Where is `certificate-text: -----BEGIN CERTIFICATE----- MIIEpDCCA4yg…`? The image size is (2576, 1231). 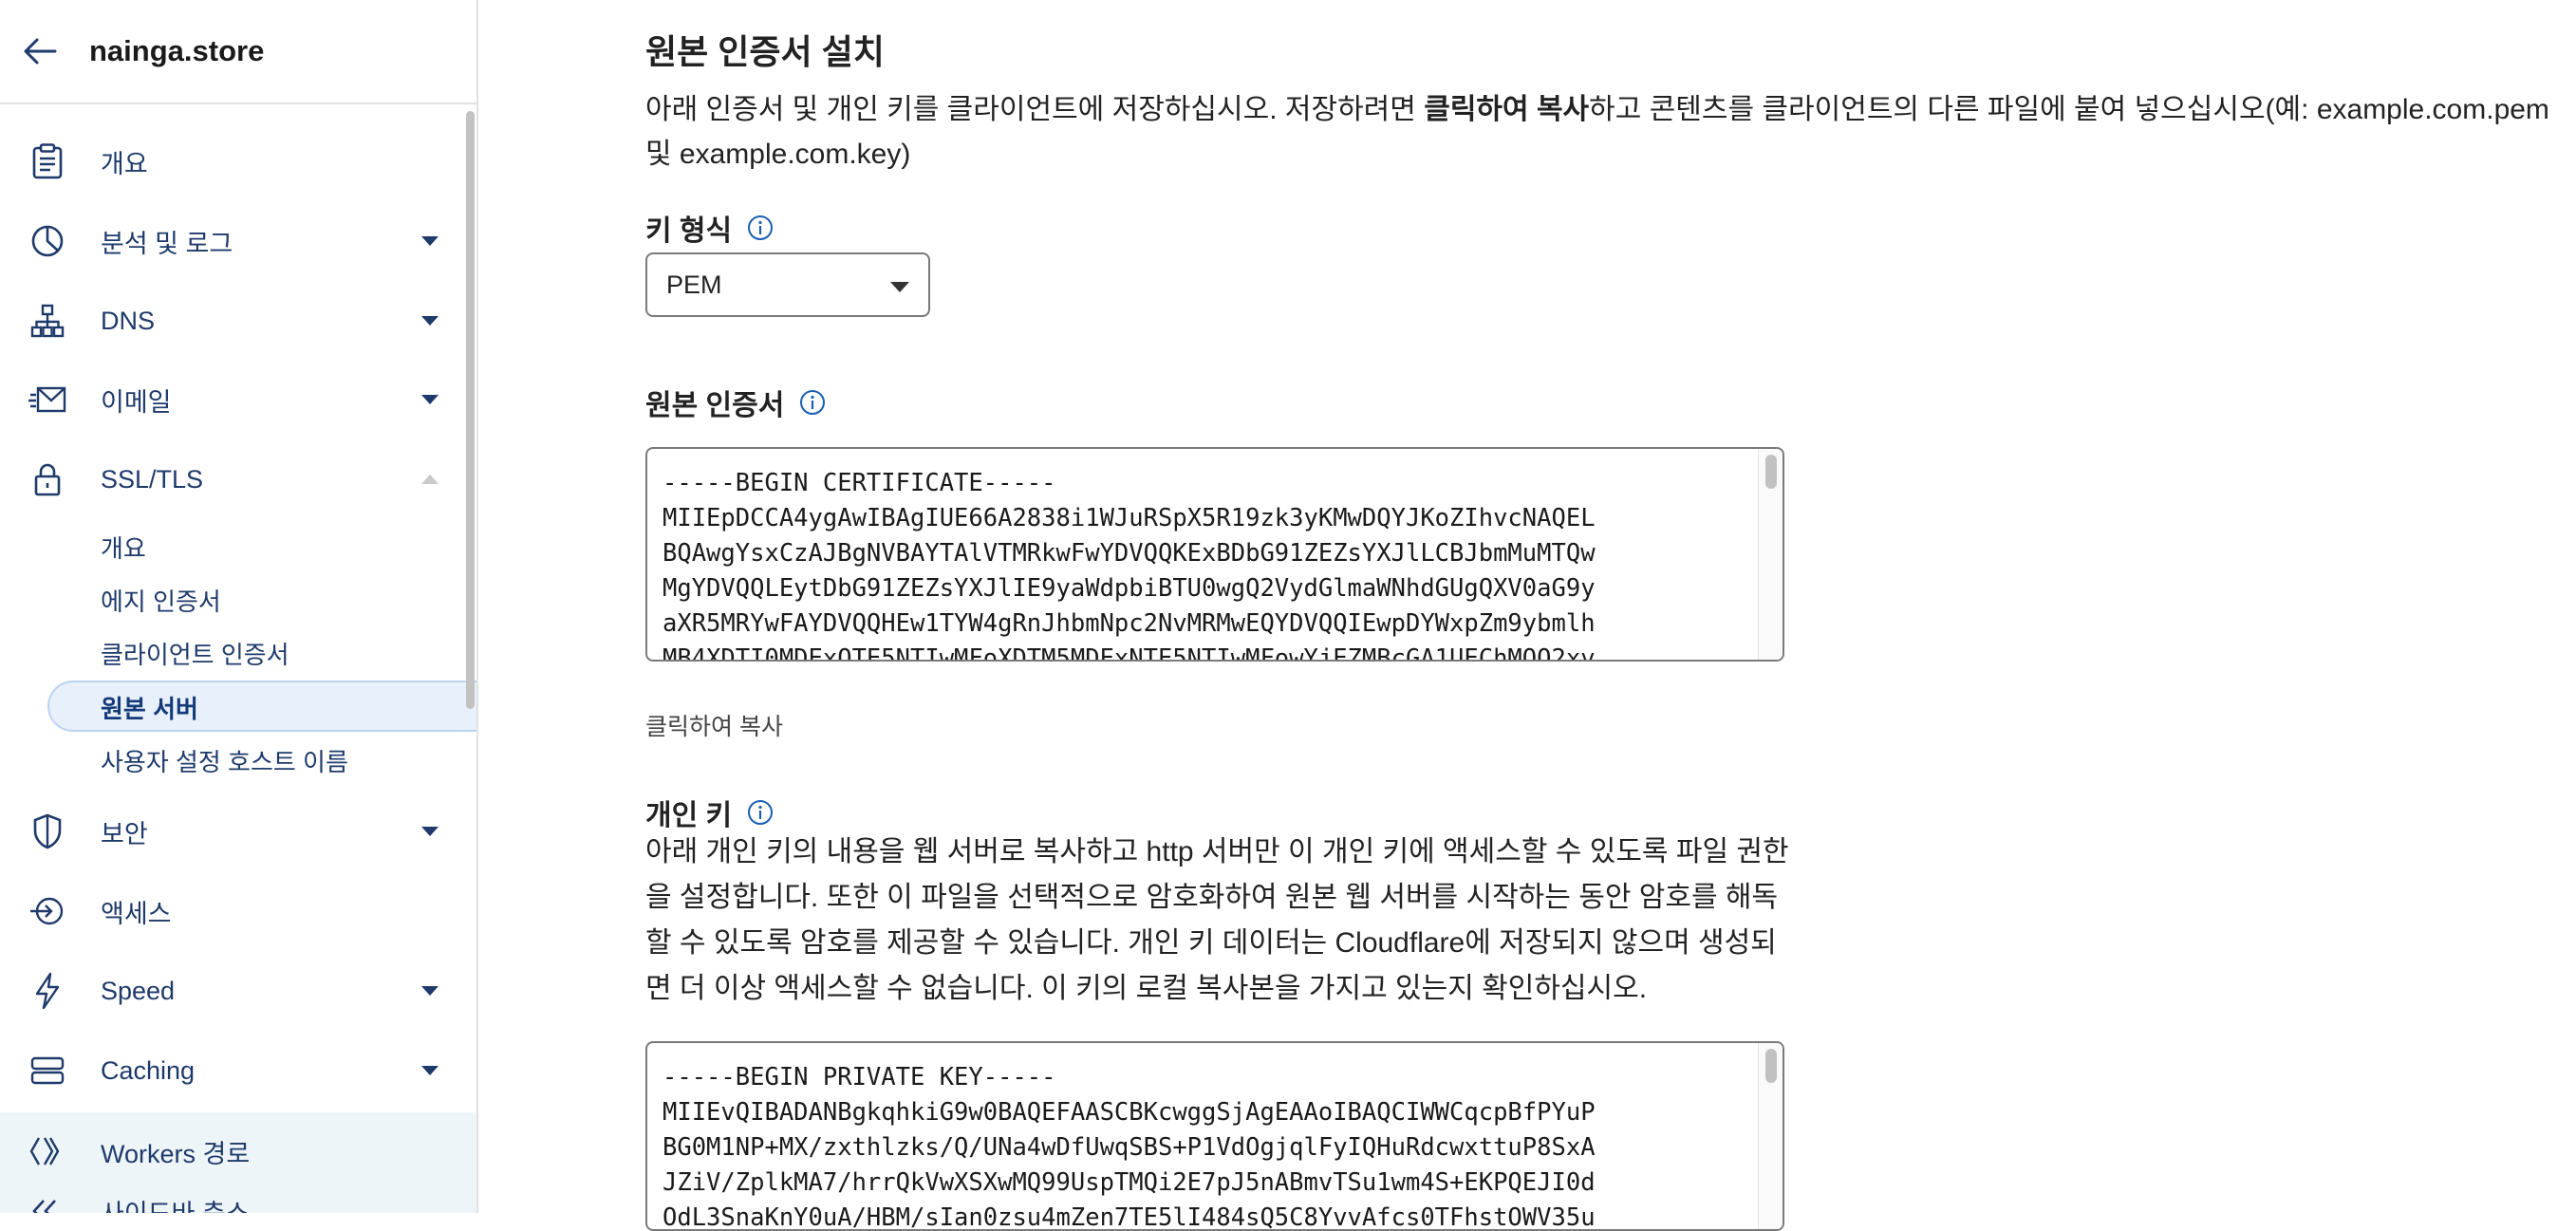 certificate-text: -----BEGIN CERTIFICATE----- MIIEpDCCA4yg… is located at coordinates (1209, 563).